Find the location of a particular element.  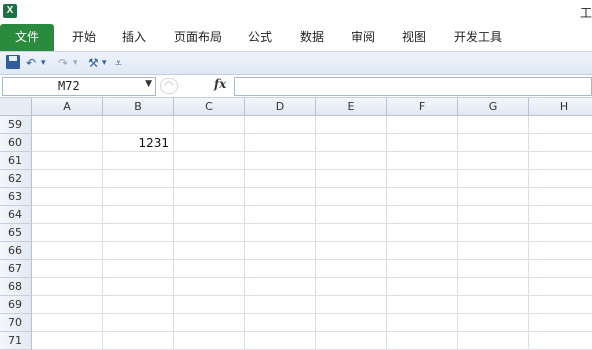

cell-f60 is located at coordinates (422, 143).